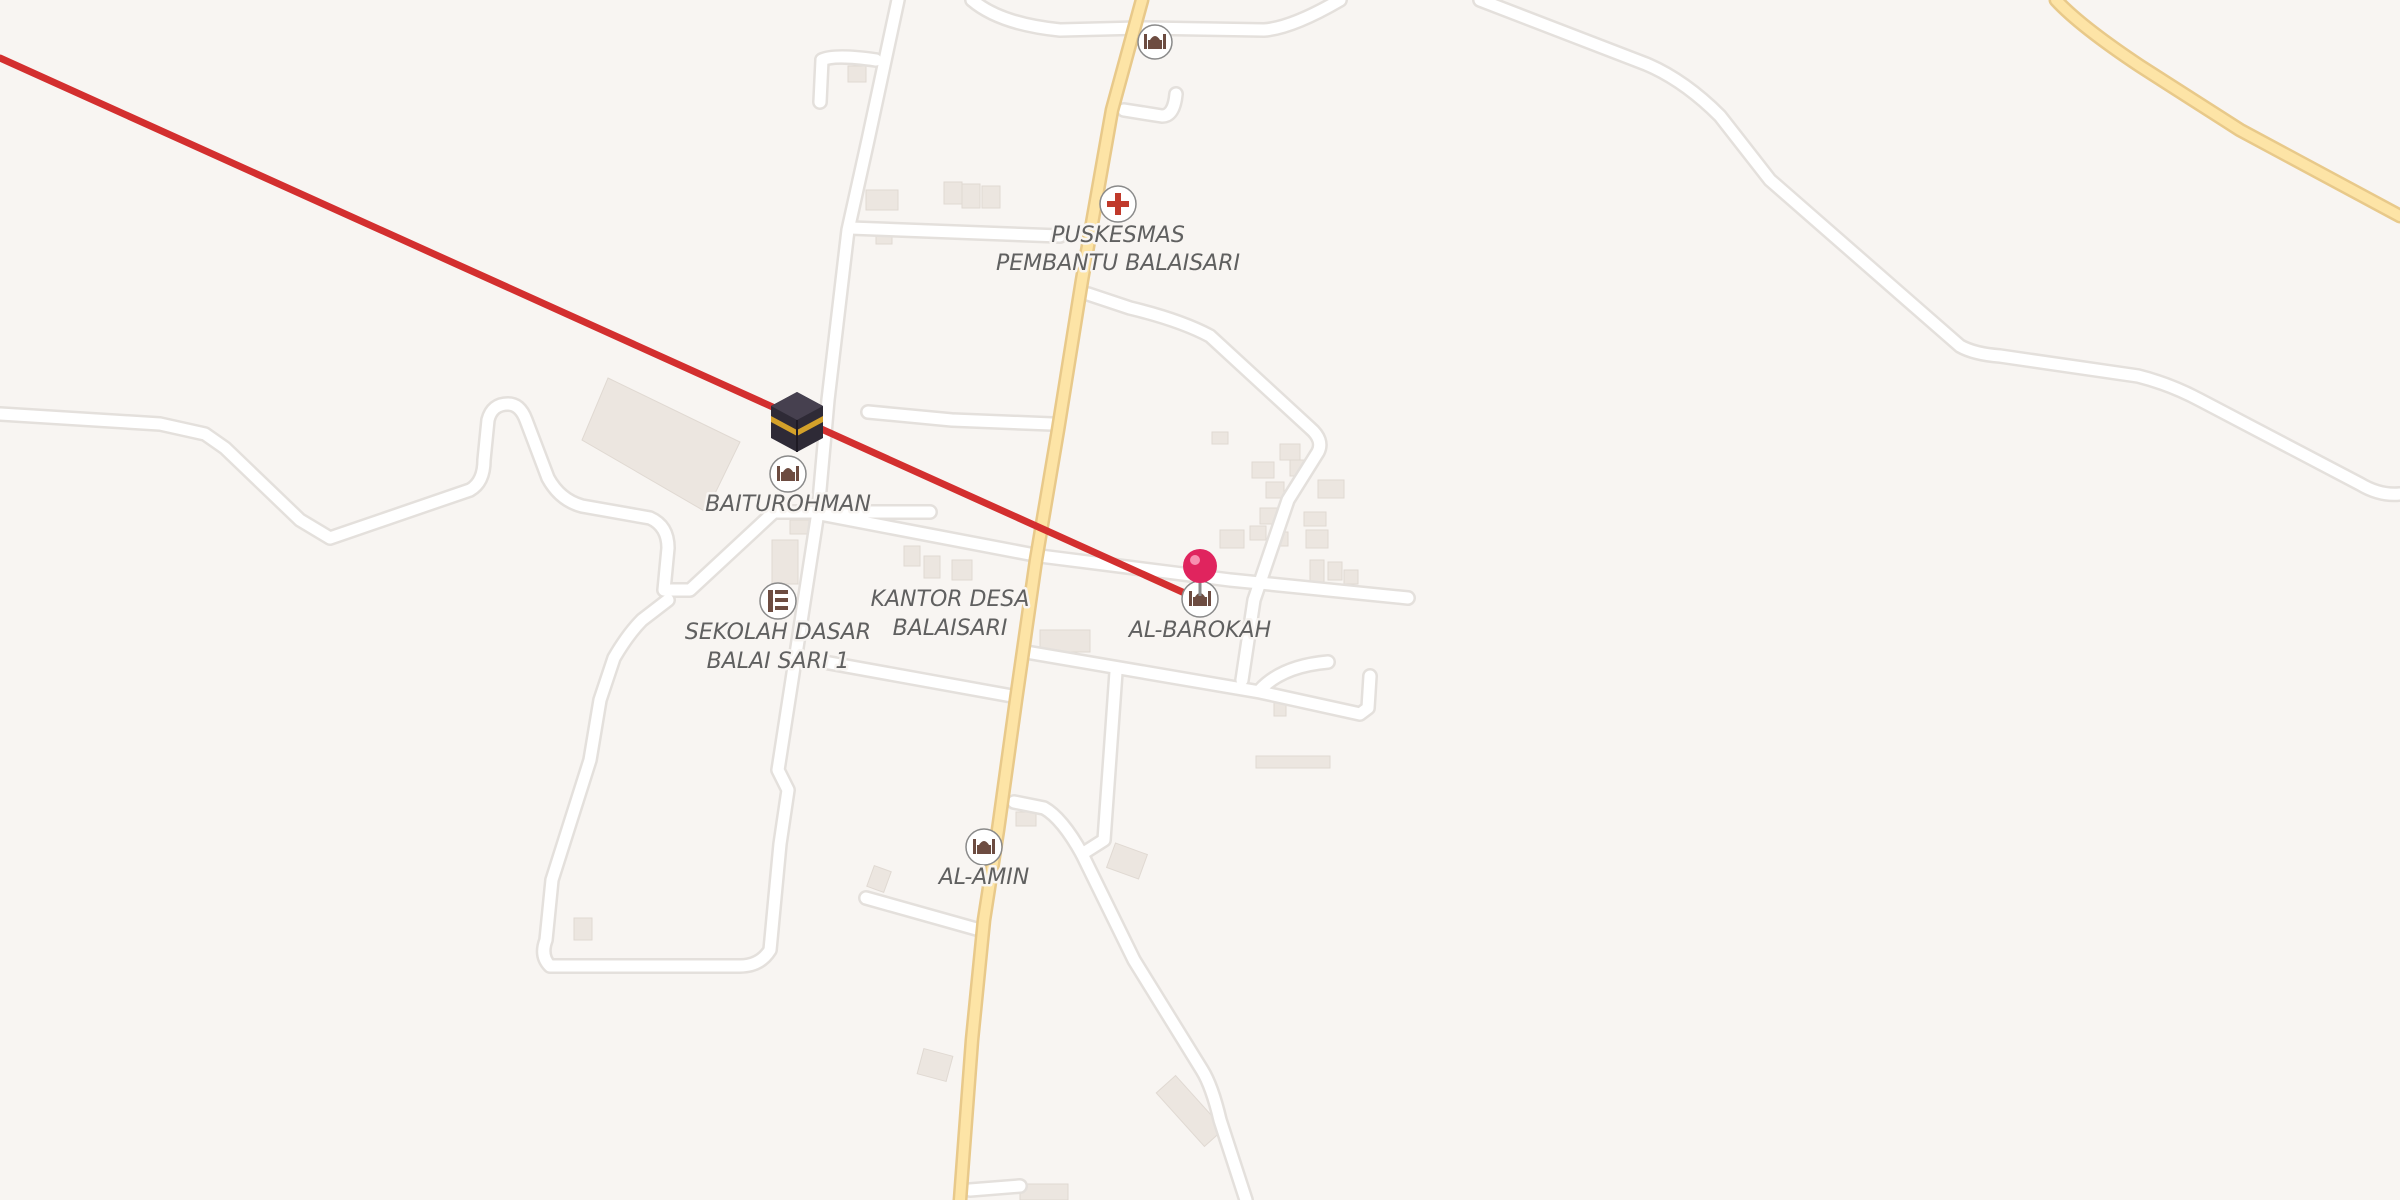 This screenshot has width=2400, height=1200. What do you see at coordinates (1199, 630) in the screenshot?
I see `al-barokah-label: AL-BAROKAH` at bounding box center [1199, 630].